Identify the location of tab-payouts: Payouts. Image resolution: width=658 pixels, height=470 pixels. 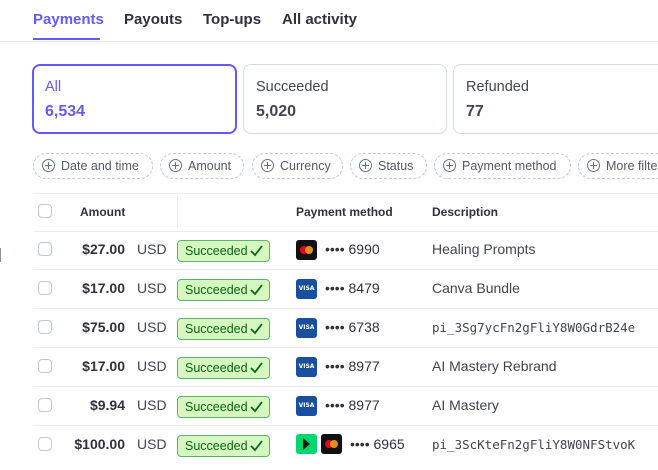
(153, 19).